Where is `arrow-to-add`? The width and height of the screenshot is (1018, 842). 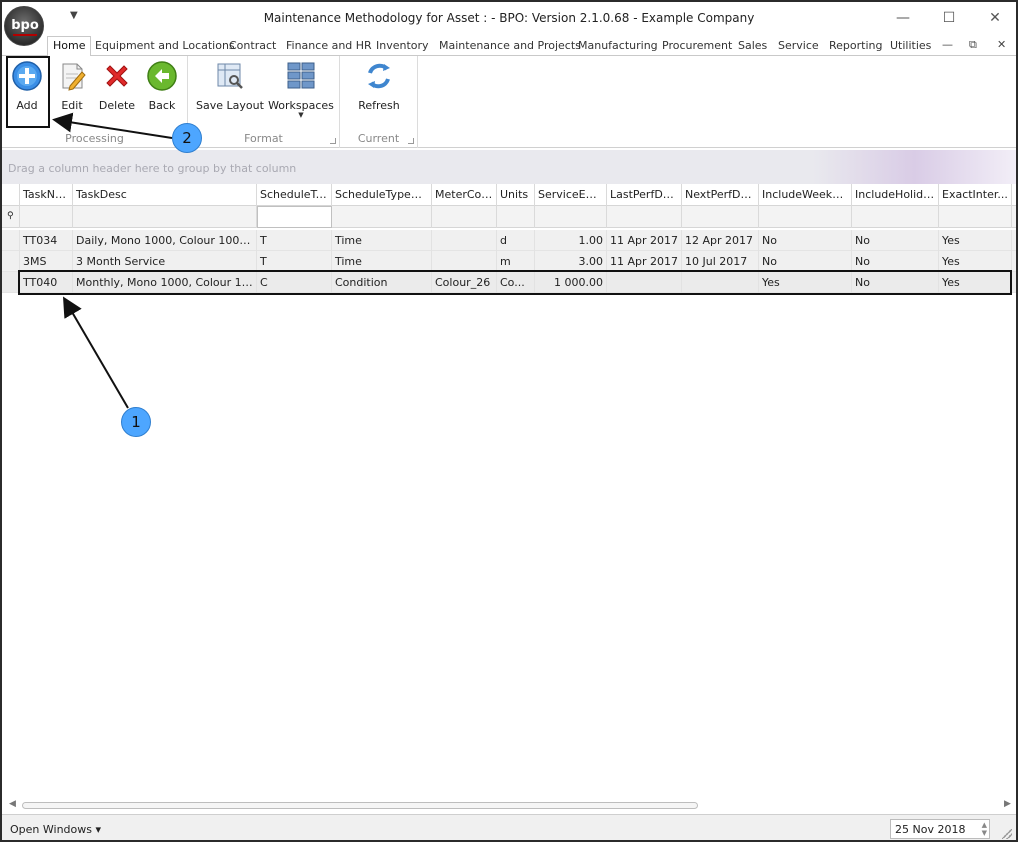 arrow-to-add is located at coordinates (112, 125).